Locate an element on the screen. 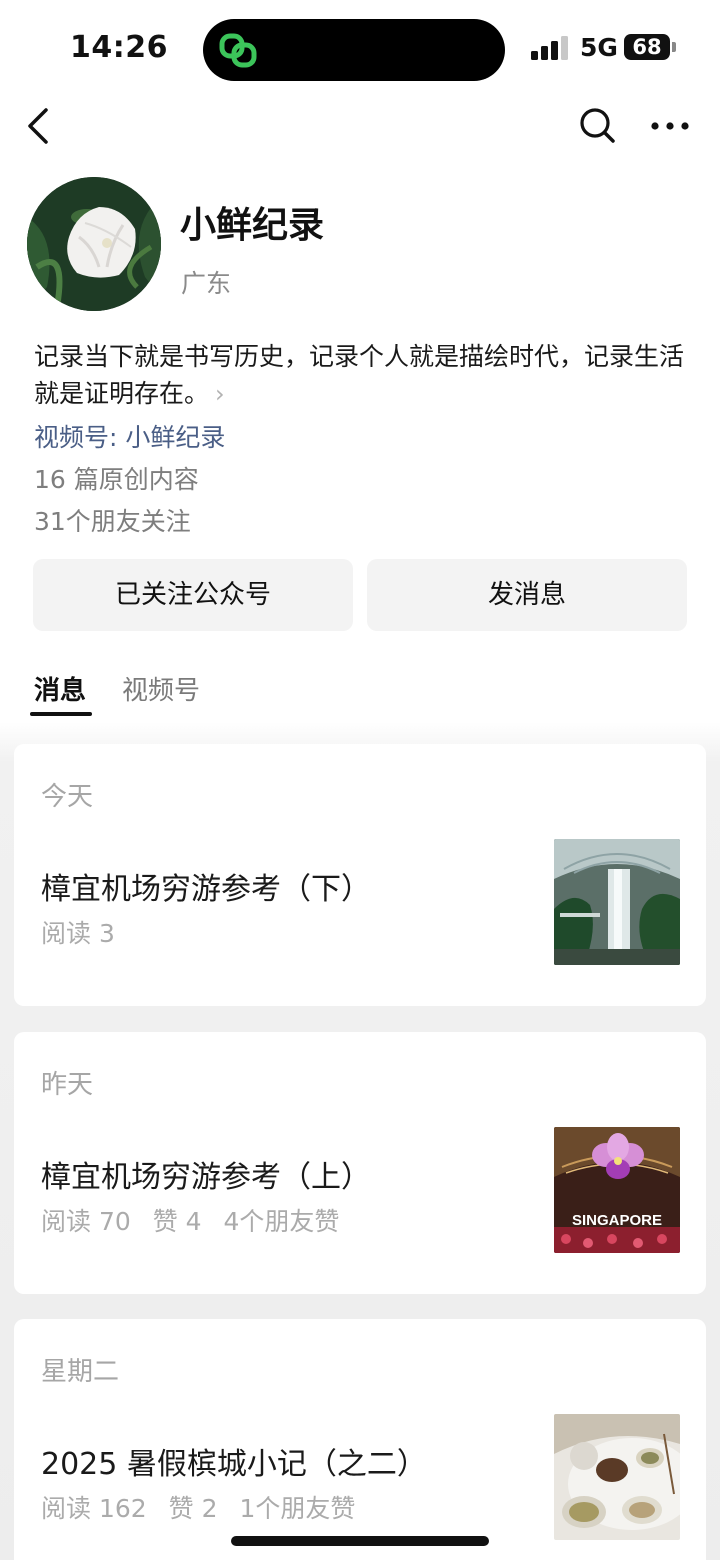  search-icon is located at coordinates (598, 126).